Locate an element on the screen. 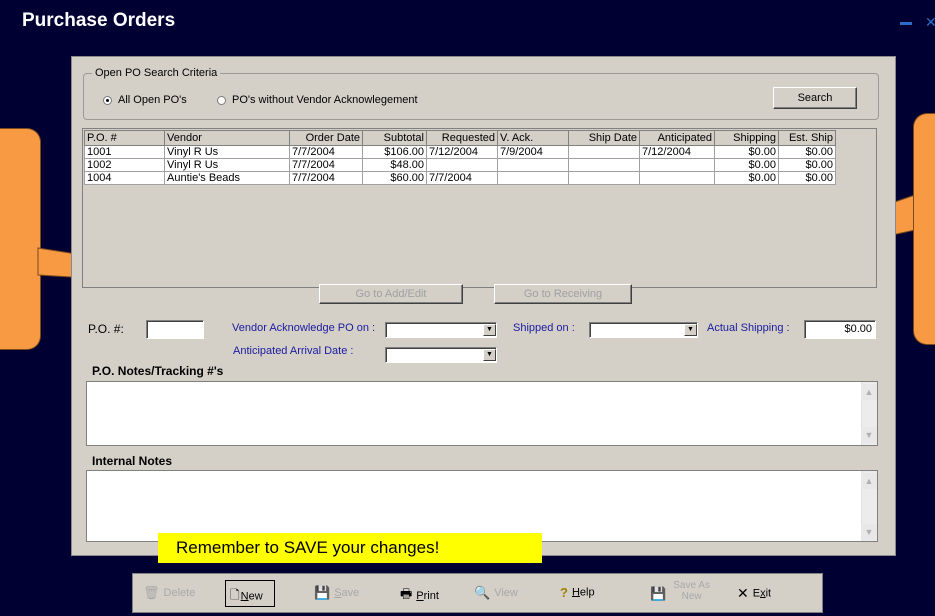 This screenshot has height=616, width=935. po-number-field is located at coordinates (175, 329).